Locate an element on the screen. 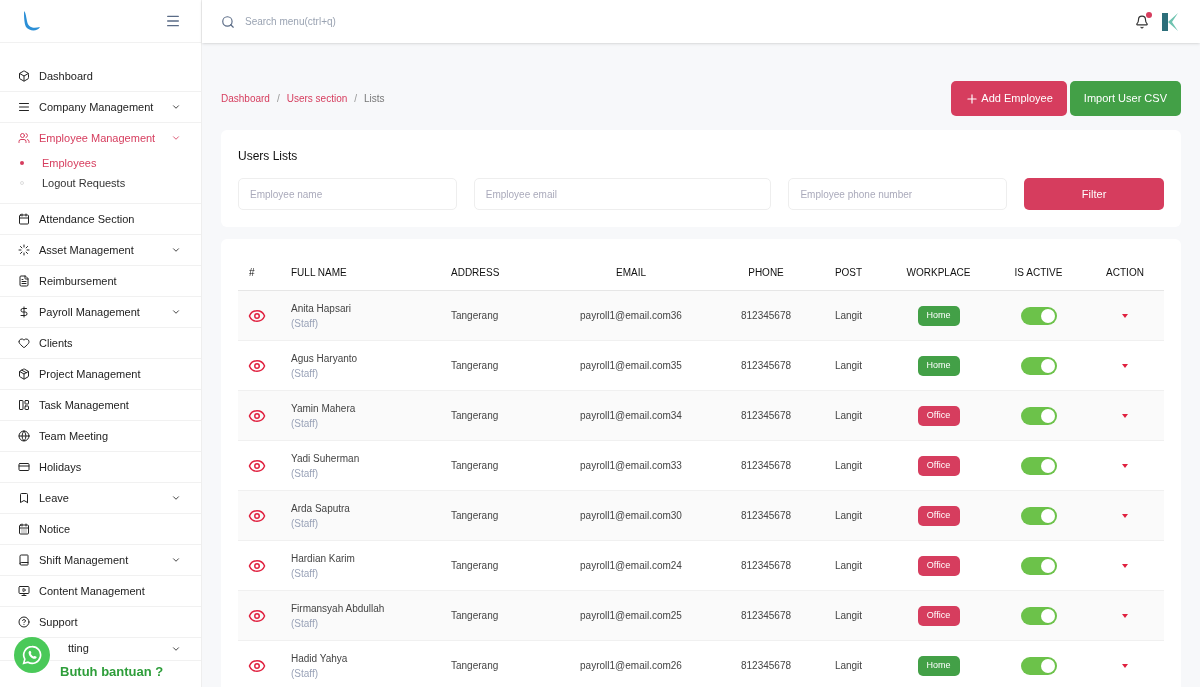 The height and width of the screenshot is (687, 1200). breadcrumb-link: Users section is located at coordinates (317, 98).